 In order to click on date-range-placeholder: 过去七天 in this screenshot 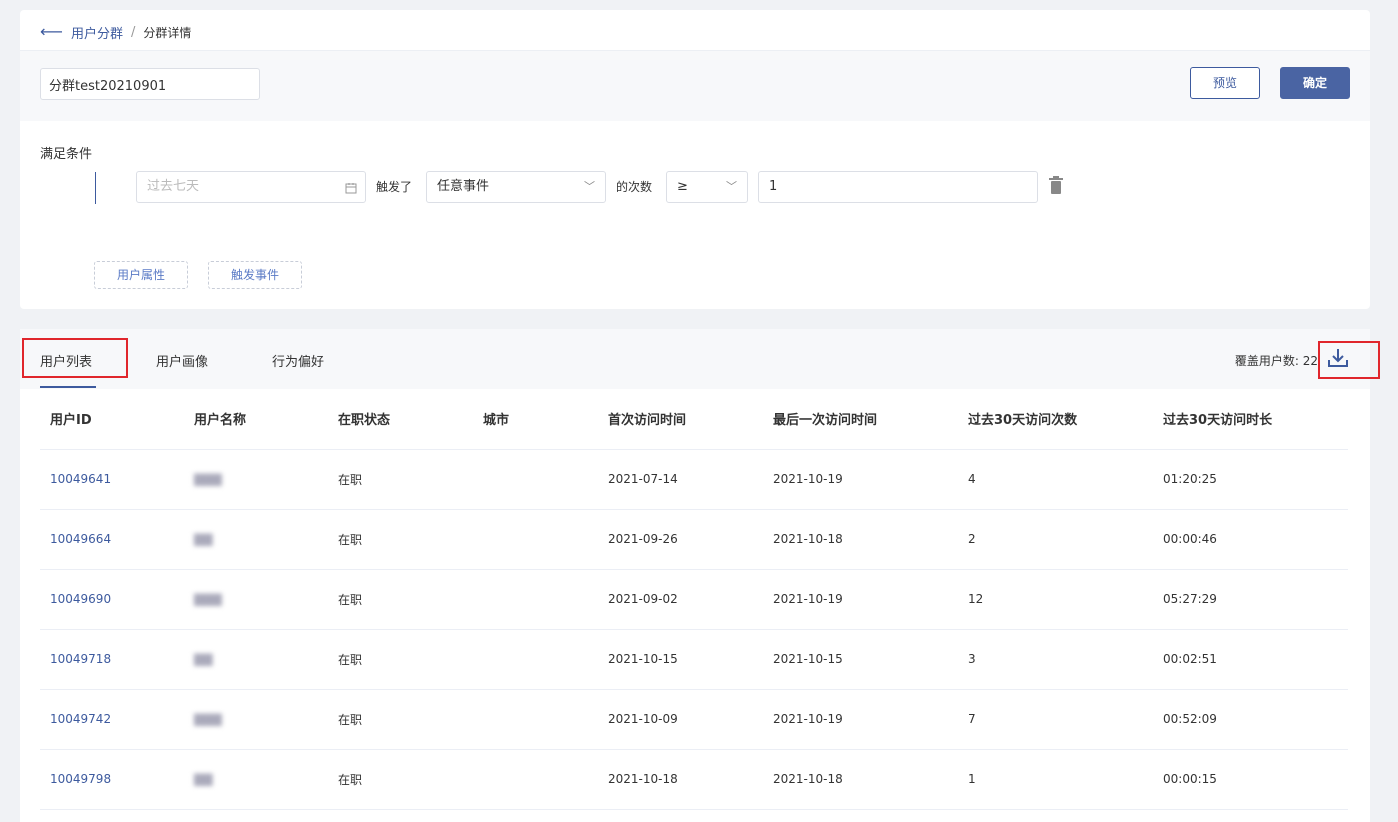, I will do `click(173, 186)`.